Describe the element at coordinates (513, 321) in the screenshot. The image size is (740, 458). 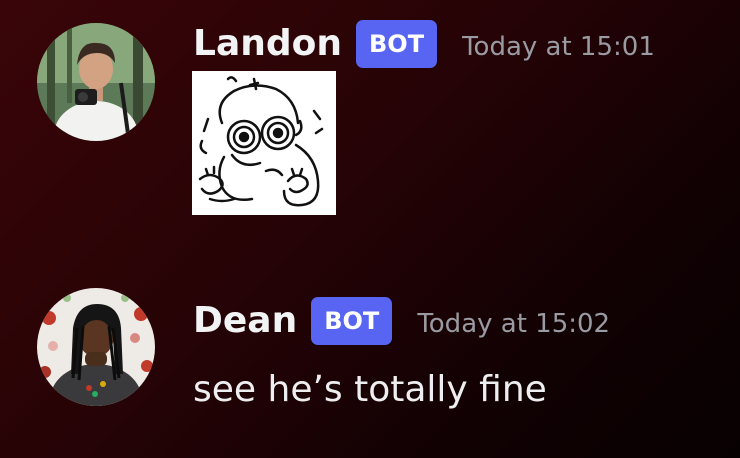
I see `timestamp: Today at 15:02` at that location.